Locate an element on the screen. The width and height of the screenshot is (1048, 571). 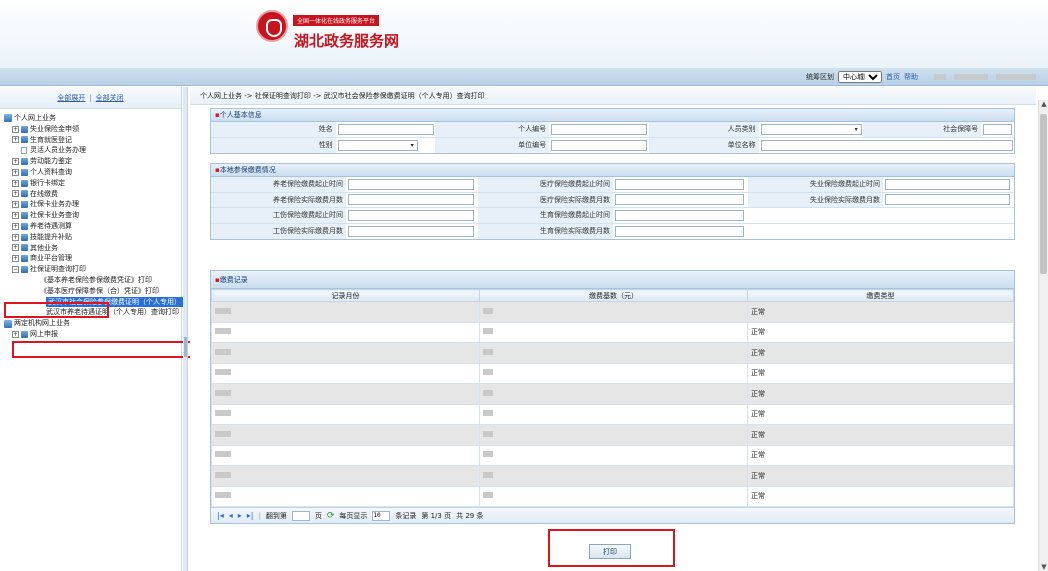
tree-leaf: 《基本养老保险参保缴费凭证》打印 is located at coordinates (92, 280).